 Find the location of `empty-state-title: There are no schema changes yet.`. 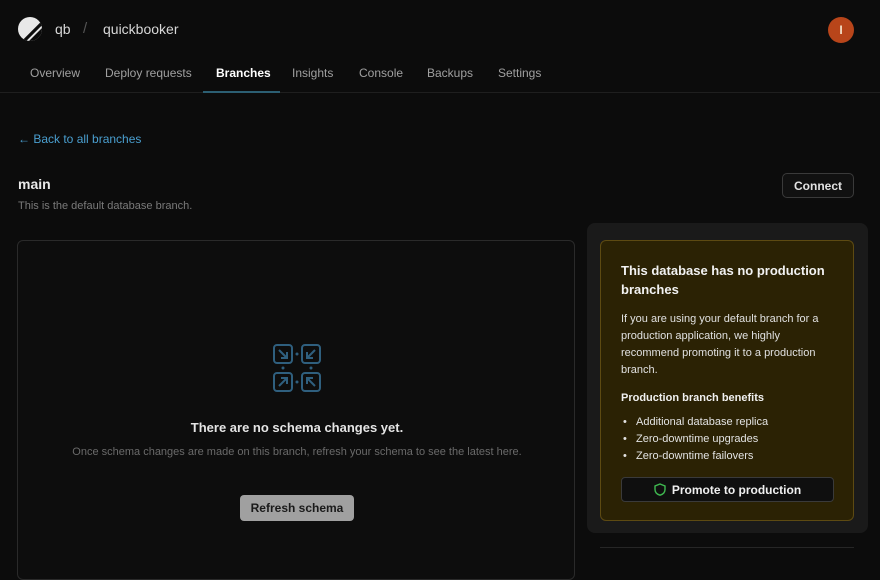

empty-state-title: There are no schema changes yet. is located at coordinates (297, 427).